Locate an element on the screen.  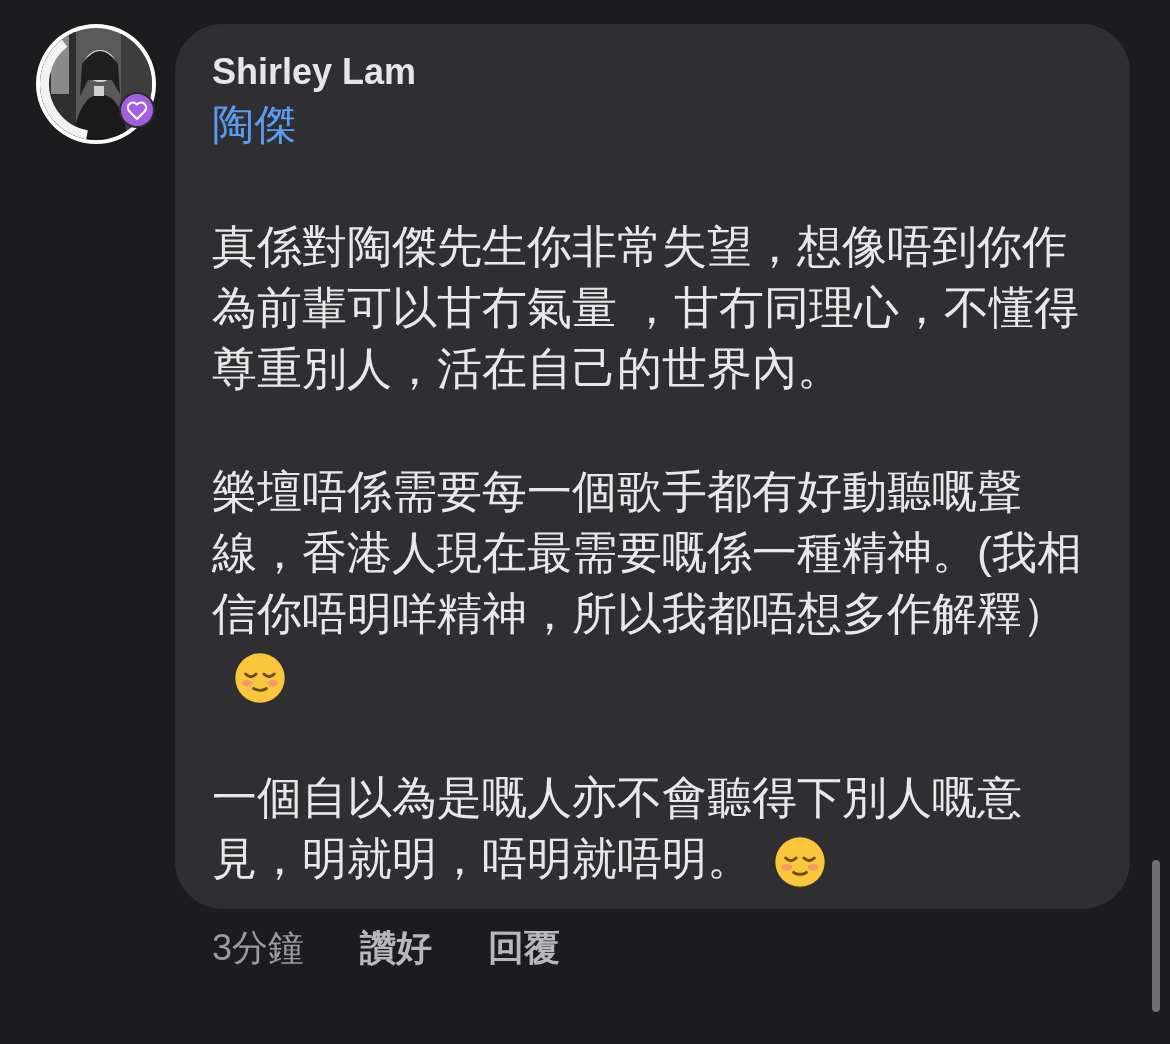
comment-time: 3分鐘 is located at coordinates (258, 948).